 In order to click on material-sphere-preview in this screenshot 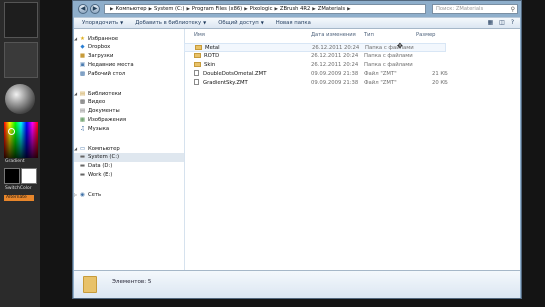, I will do `click(20, 99)`.